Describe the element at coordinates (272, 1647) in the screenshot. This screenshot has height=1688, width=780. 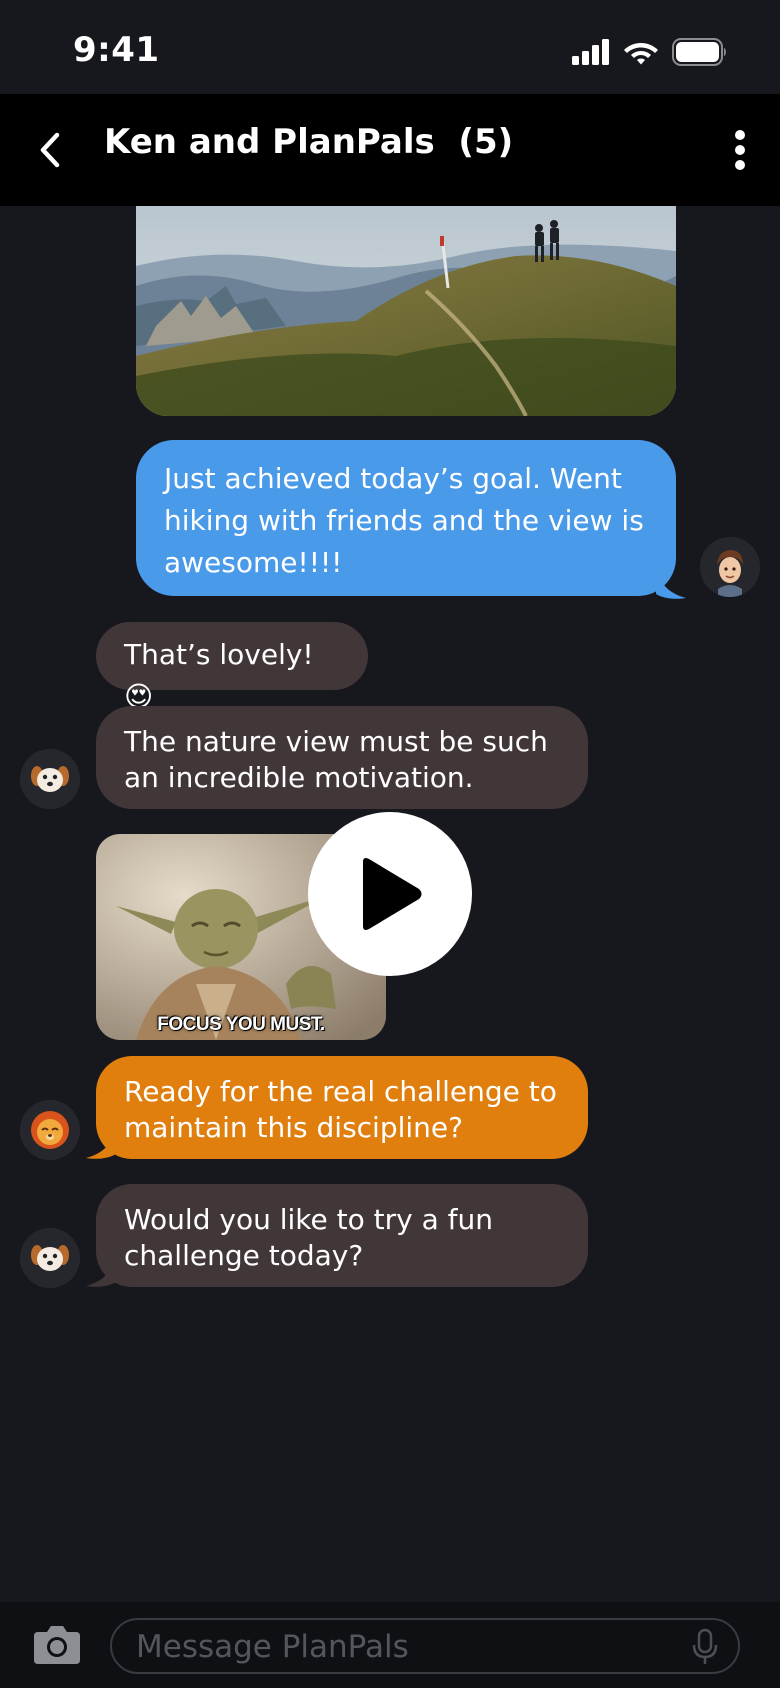
I see `message-input-placeholder: Message PlanPals` at that location.